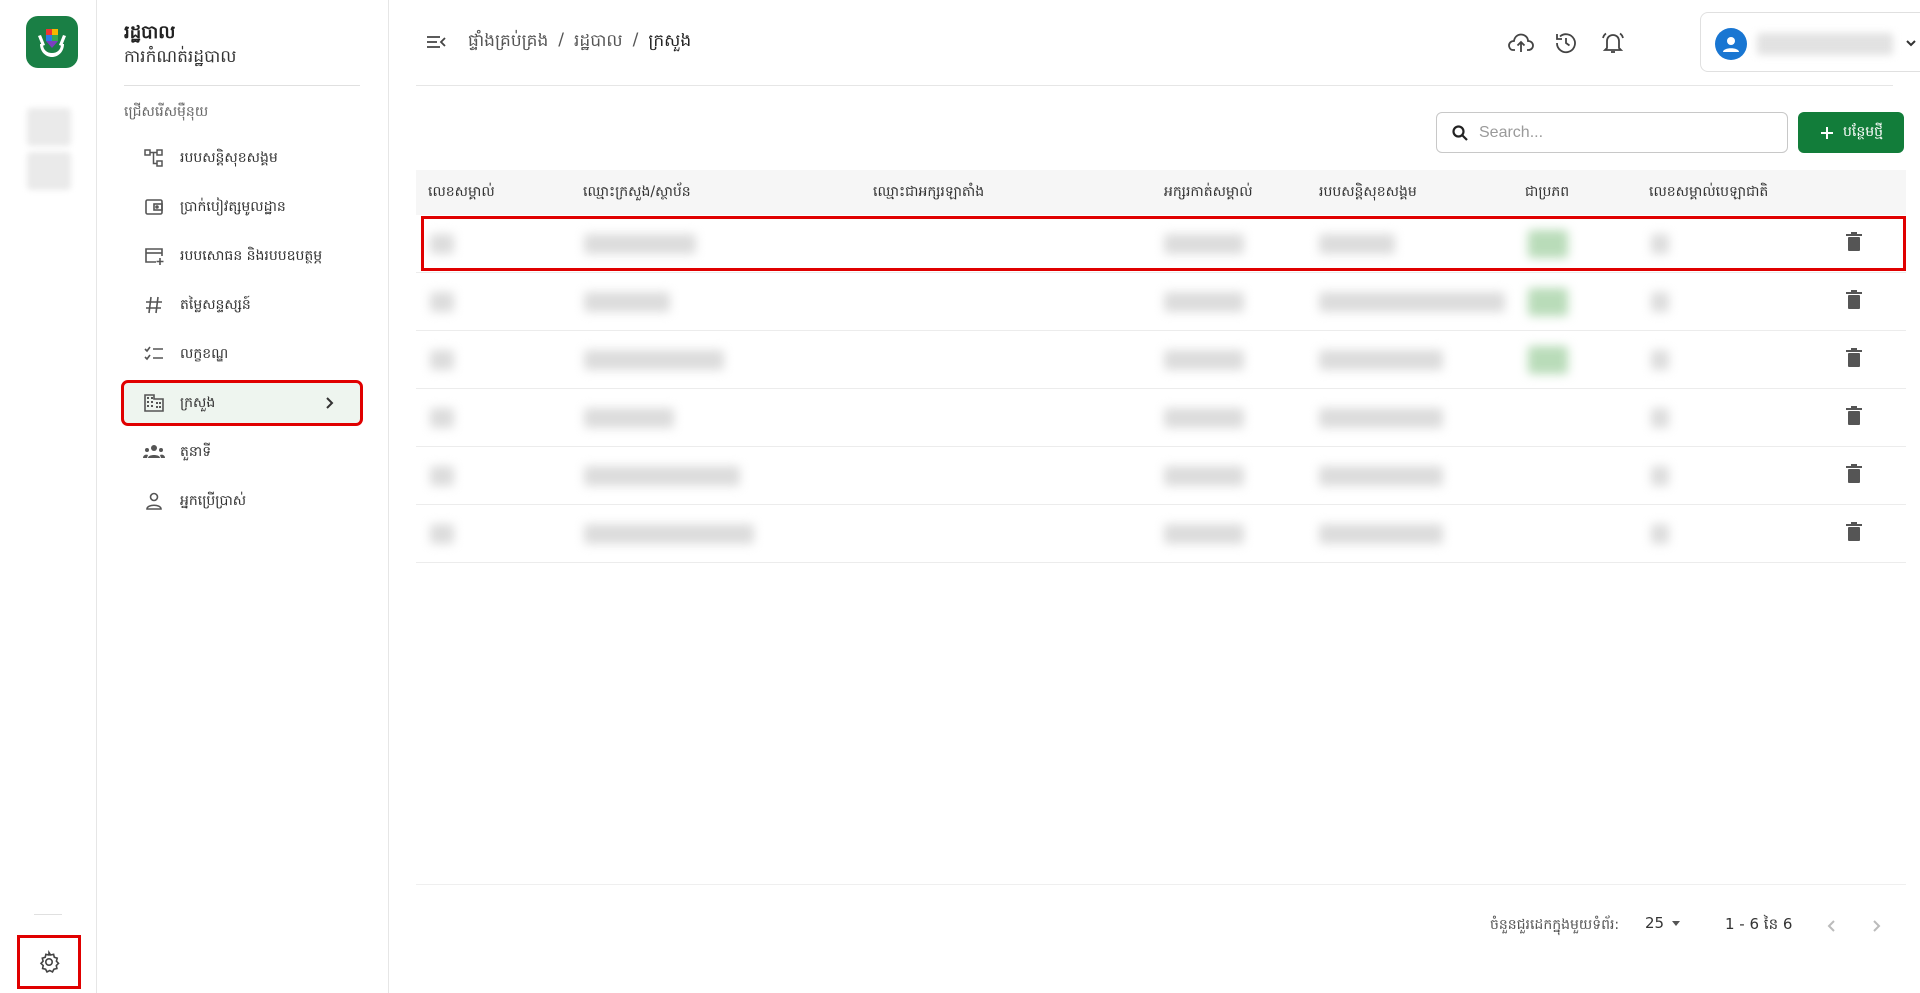 The image size is (1920, 993). I want to click on search-box, so click(1612, 132).